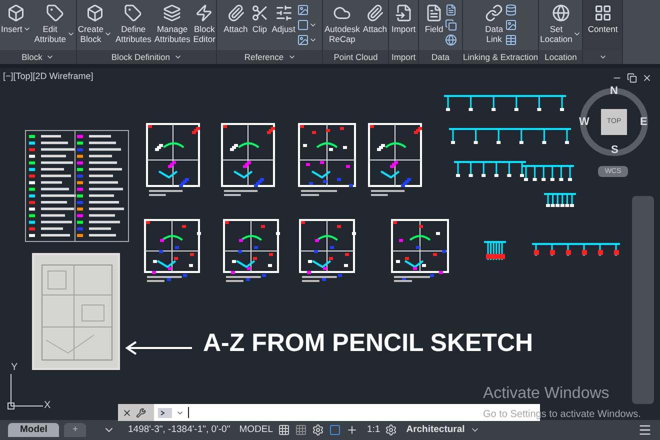  What do you see at coordinates (47, 406) in the screenshot?
I see `axis-label: X` at bounding box center [47, 406].